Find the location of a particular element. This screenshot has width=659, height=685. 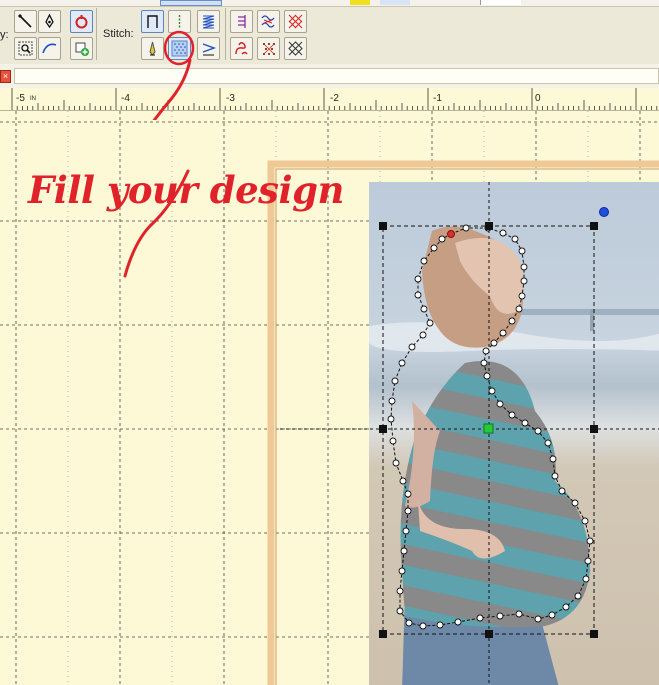

resize-handle-bottom-right is located at coordinates (594, 634).